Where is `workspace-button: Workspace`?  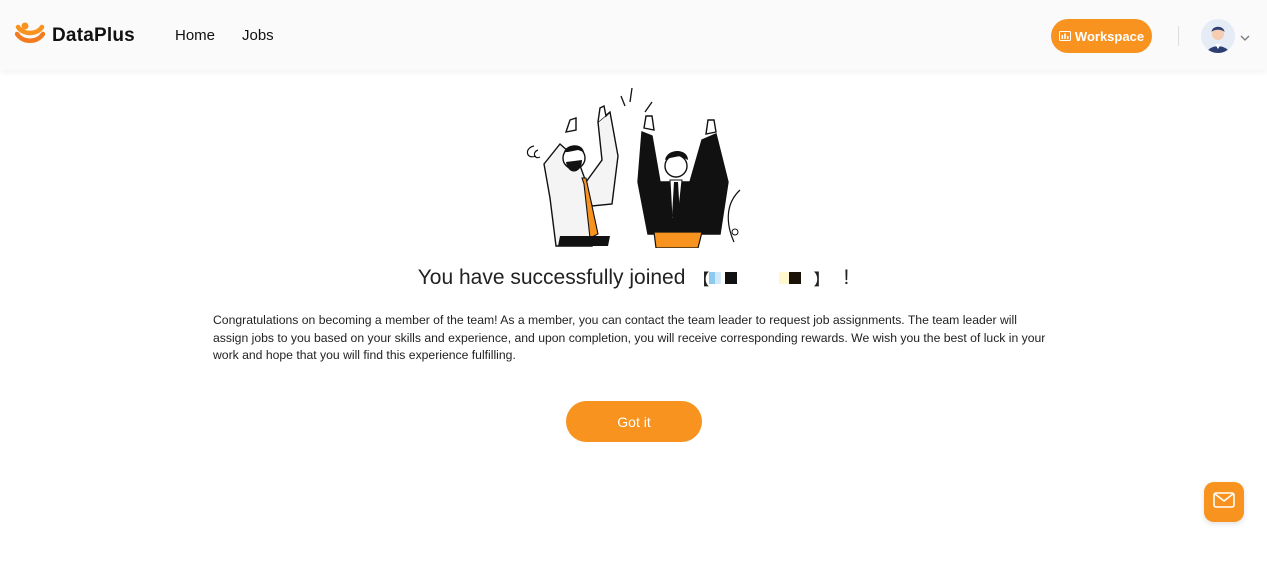
workspace-button: Workspace is located at coordinates (1101, 36).